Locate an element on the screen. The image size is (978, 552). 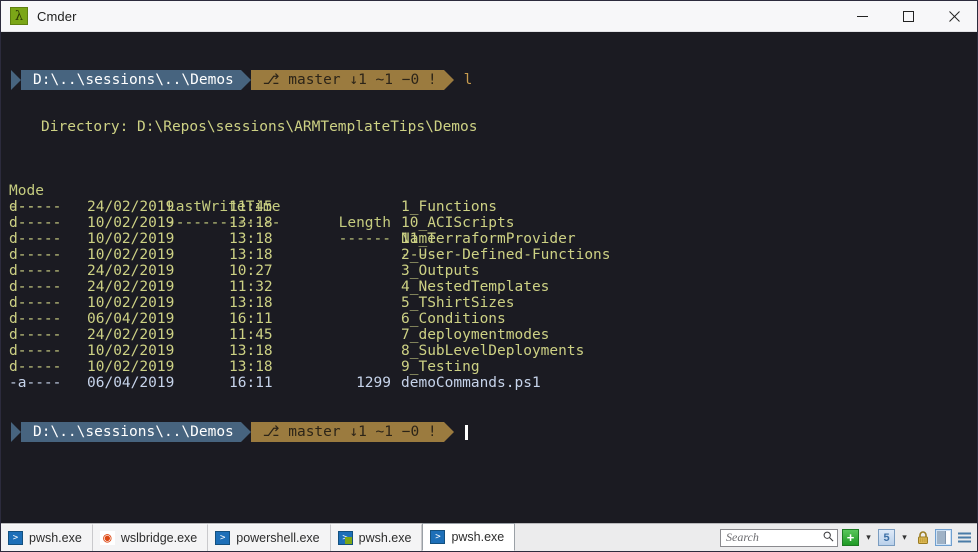
new-console-chevron-down-icon: ▾ is located at coordinates (868, 537).